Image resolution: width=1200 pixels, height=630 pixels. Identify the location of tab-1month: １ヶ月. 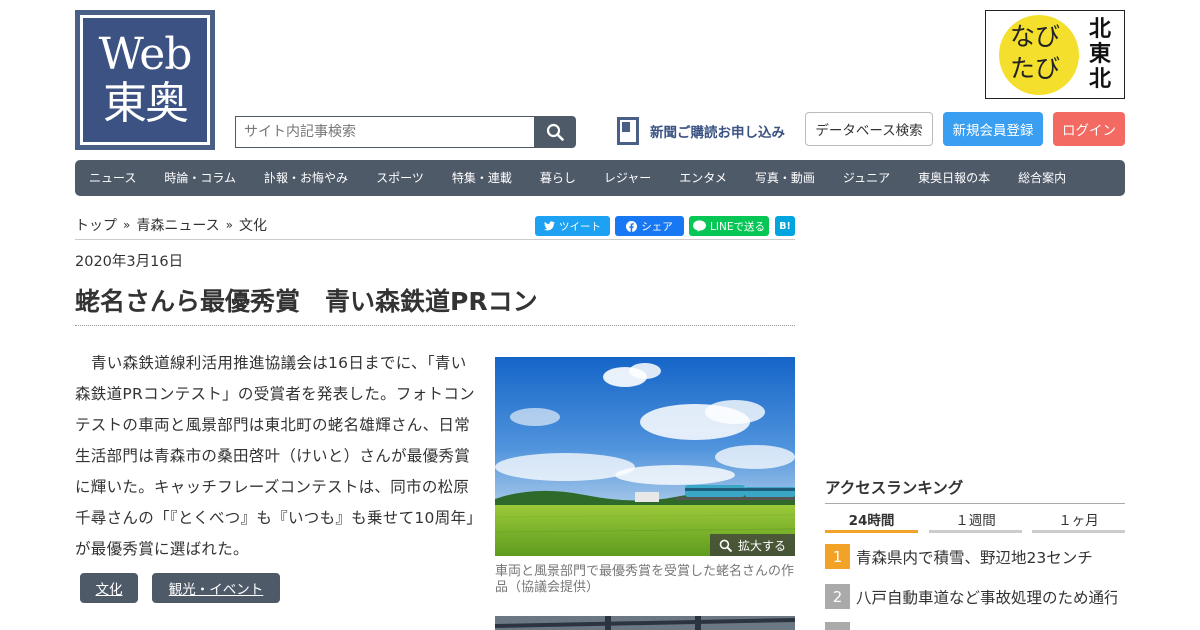
(1078, 520).